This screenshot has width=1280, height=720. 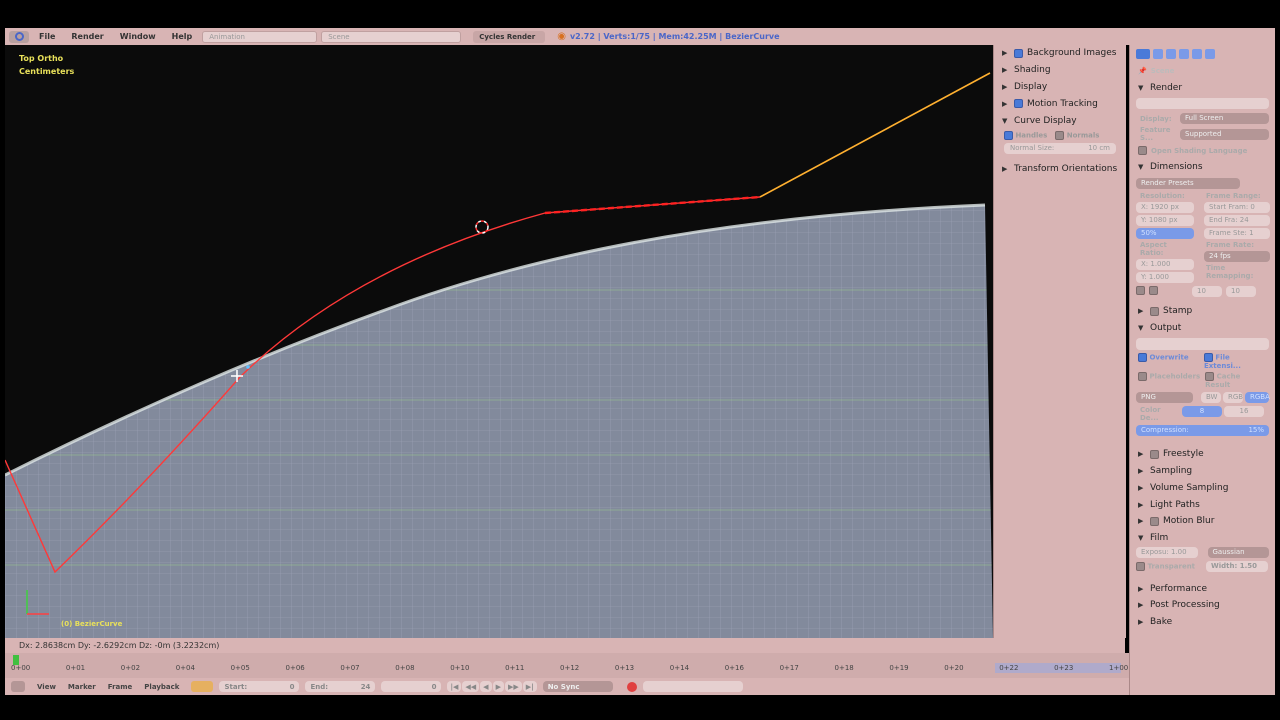 I want to click on section-post-processing: ▶ Post Processing, so click(x=1202, y=605).